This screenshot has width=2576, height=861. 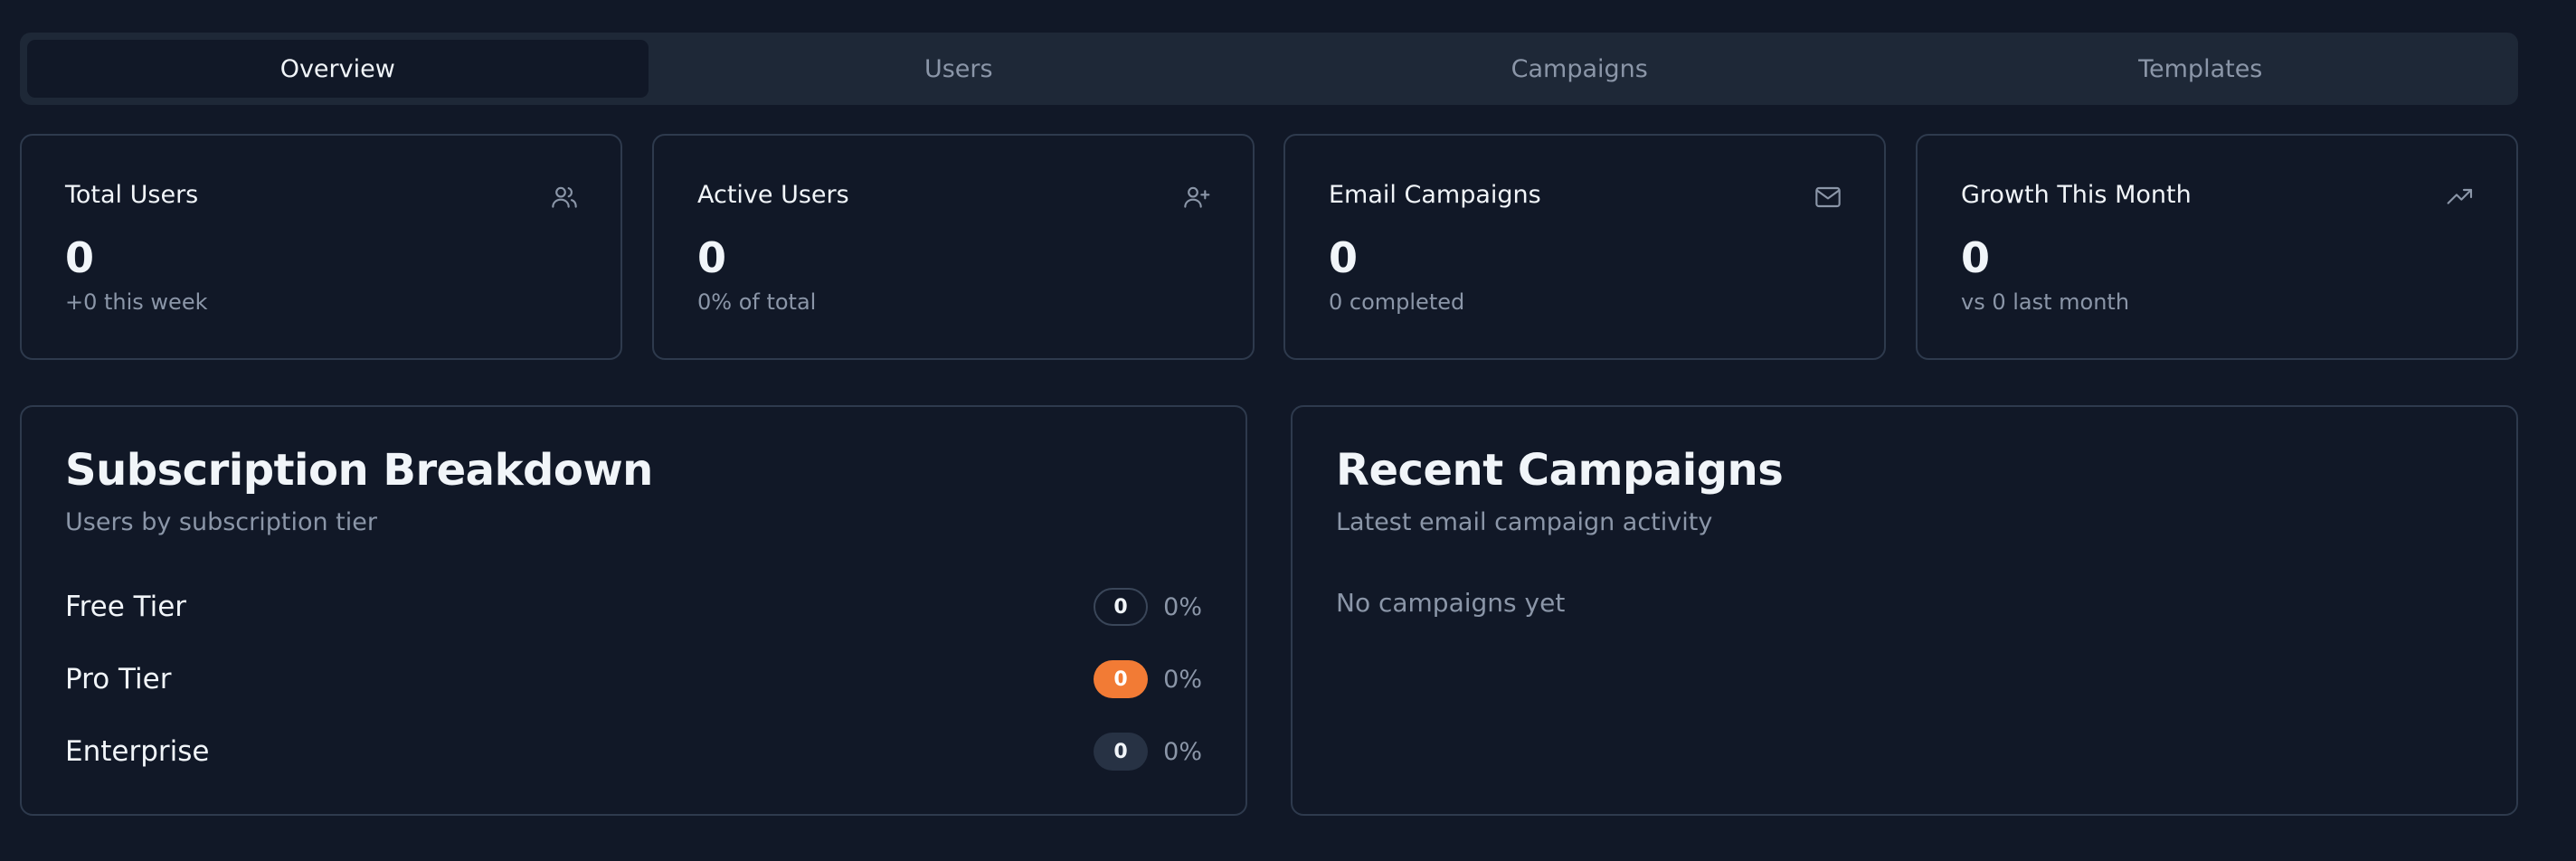 I want to click on stat-title: Email Campaigns, so click(x=1435, y=195).